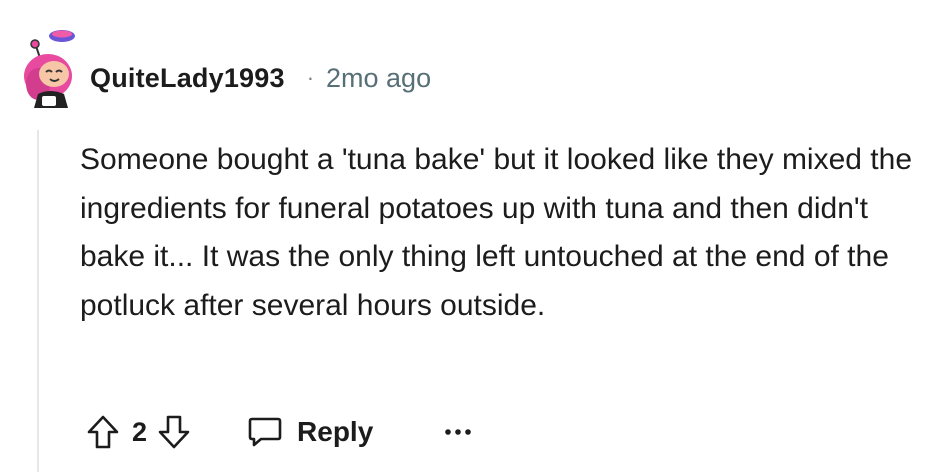 The image size is (946, 472). I want to click on avatar, so click(49, 69).